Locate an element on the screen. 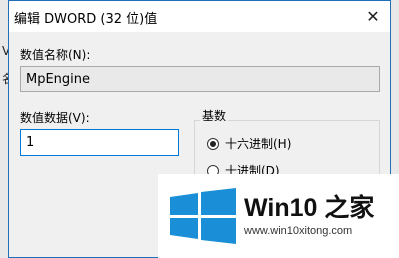 This screenshot has width=399, height=258. radio-selected-icon is located at coordinates (213, 143).